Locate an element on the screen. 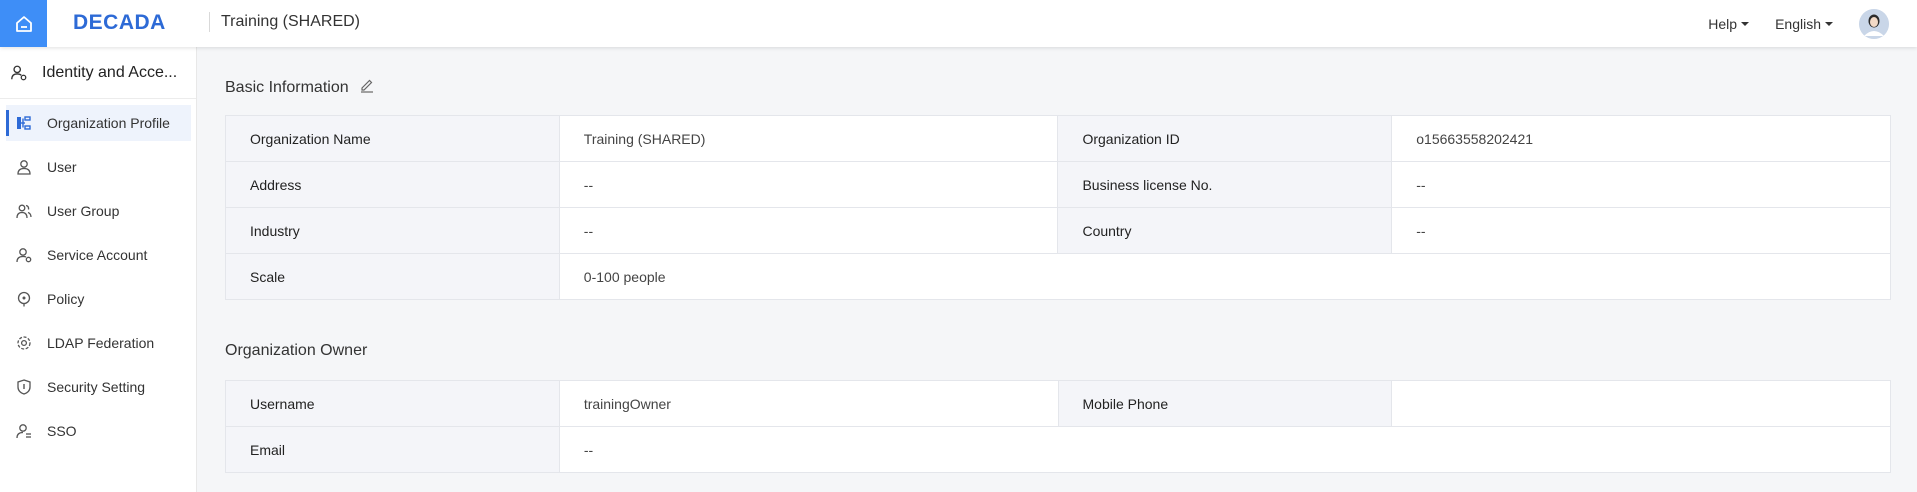 The width and height of the screenshot is (1917, 492). sidebar-item-ldap-federation: LDAP Federation is located at coordinates (98, 343).